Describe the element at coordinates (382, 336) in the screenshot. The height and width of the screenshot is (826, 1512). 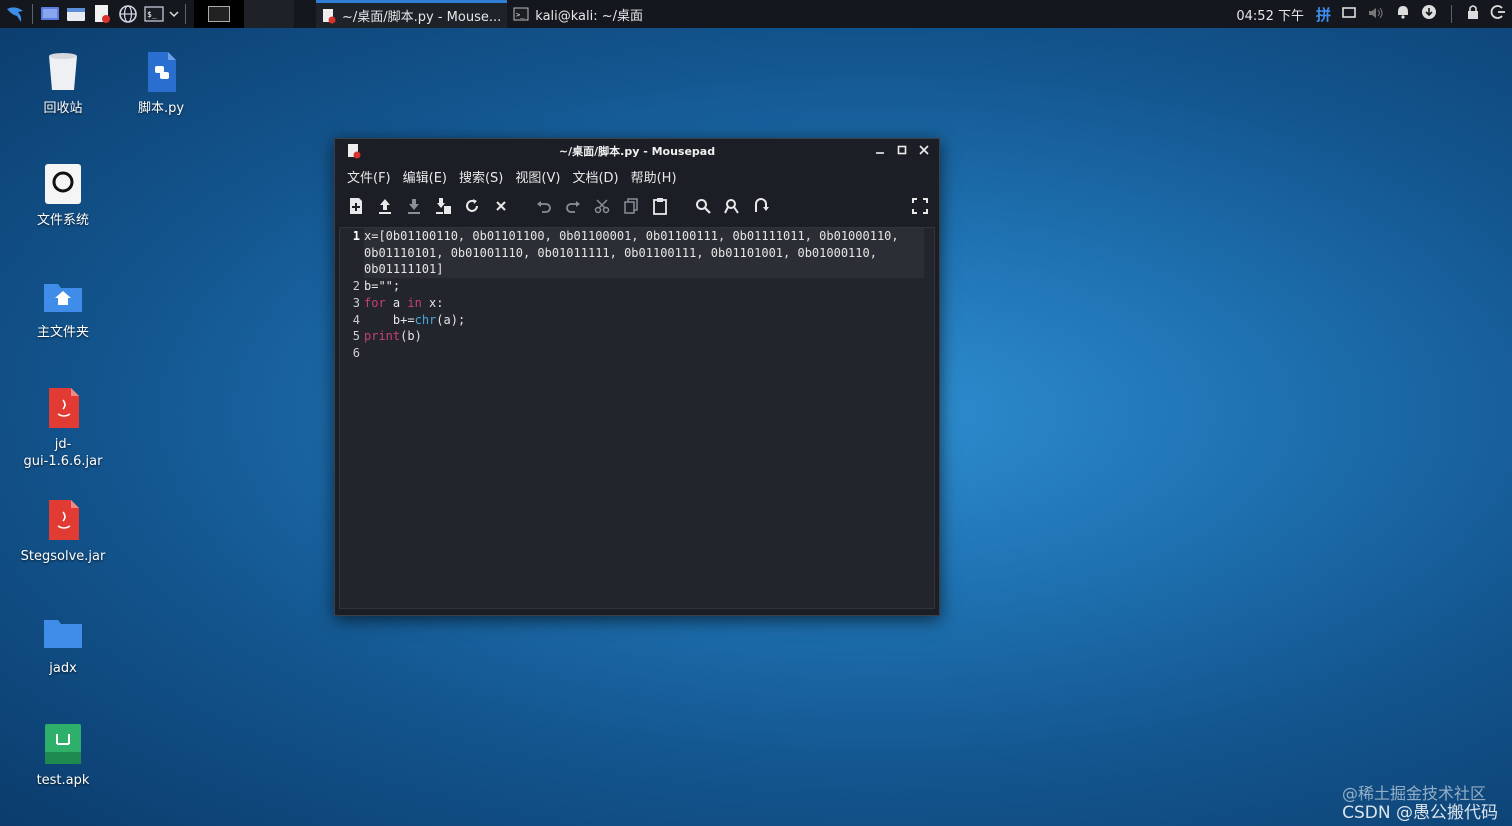
I see `builtin-print: print` at that location.